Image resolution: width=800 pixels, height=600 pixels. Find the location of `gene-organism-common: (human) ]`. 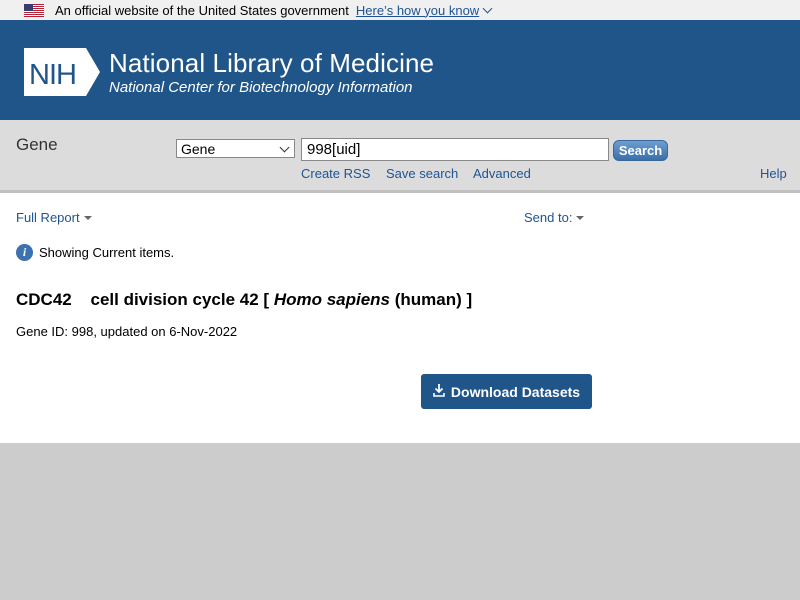

gene-organism-common: (human) ] is located at coordinates (433, 299).